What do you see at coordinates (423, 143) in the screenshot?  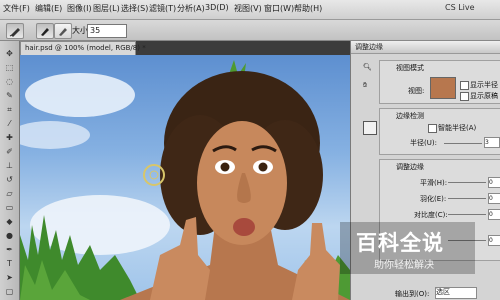 I see `radius-label: 半径(U):` at bounding box center [423, 143].